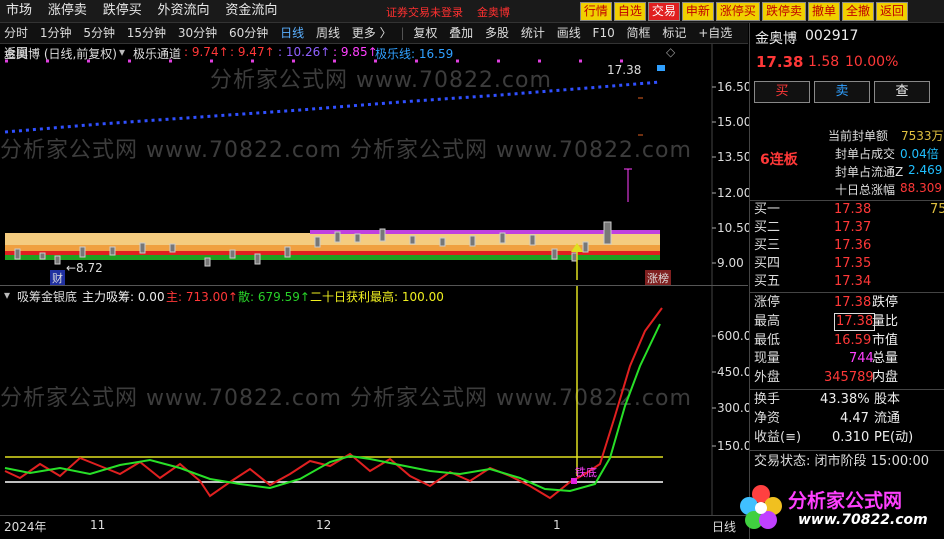  What do you see at coordinates (251, 11) in the screenshot?
I see `menu-capital-flow: 资金流向` at bounding box center [251, 11].